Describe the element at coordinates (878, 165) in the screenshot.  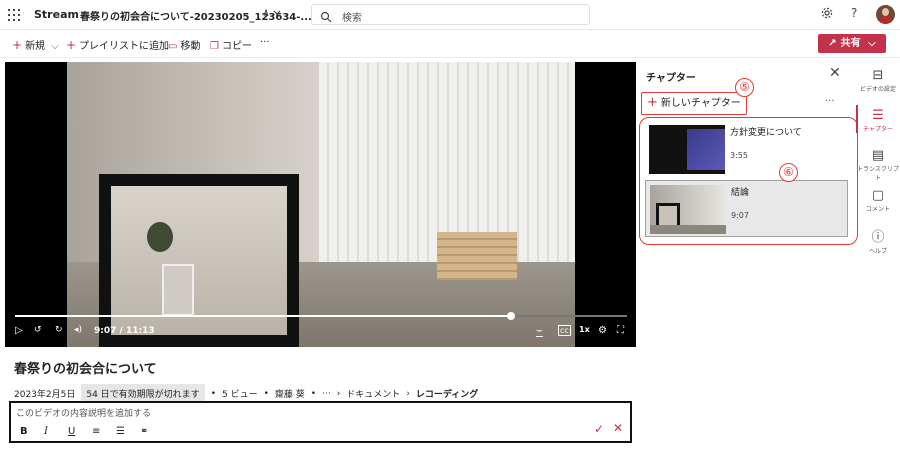
I see `rail-item-transcript: ▤ トランスクリプト` at that location.